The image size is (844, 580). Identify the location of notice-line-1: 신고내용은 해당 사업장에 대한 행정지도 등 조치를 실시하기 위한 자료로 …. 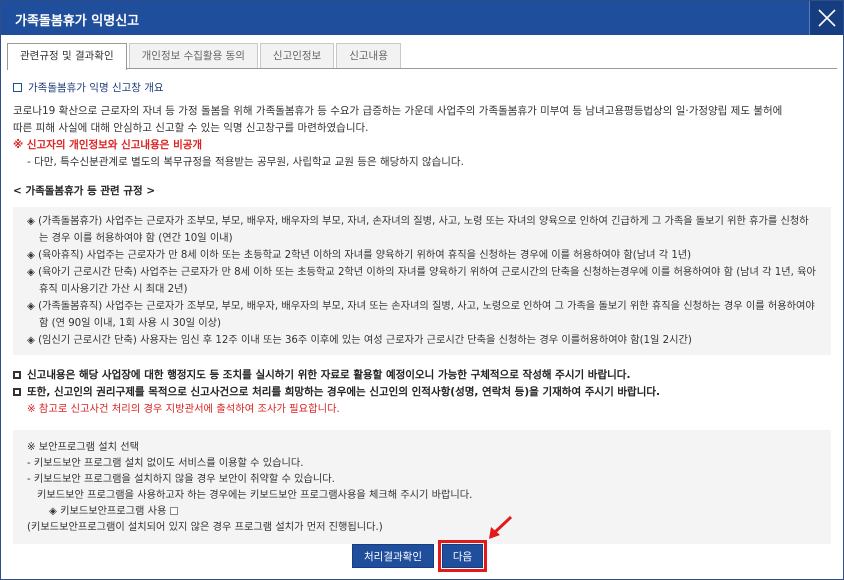
(422, 375).